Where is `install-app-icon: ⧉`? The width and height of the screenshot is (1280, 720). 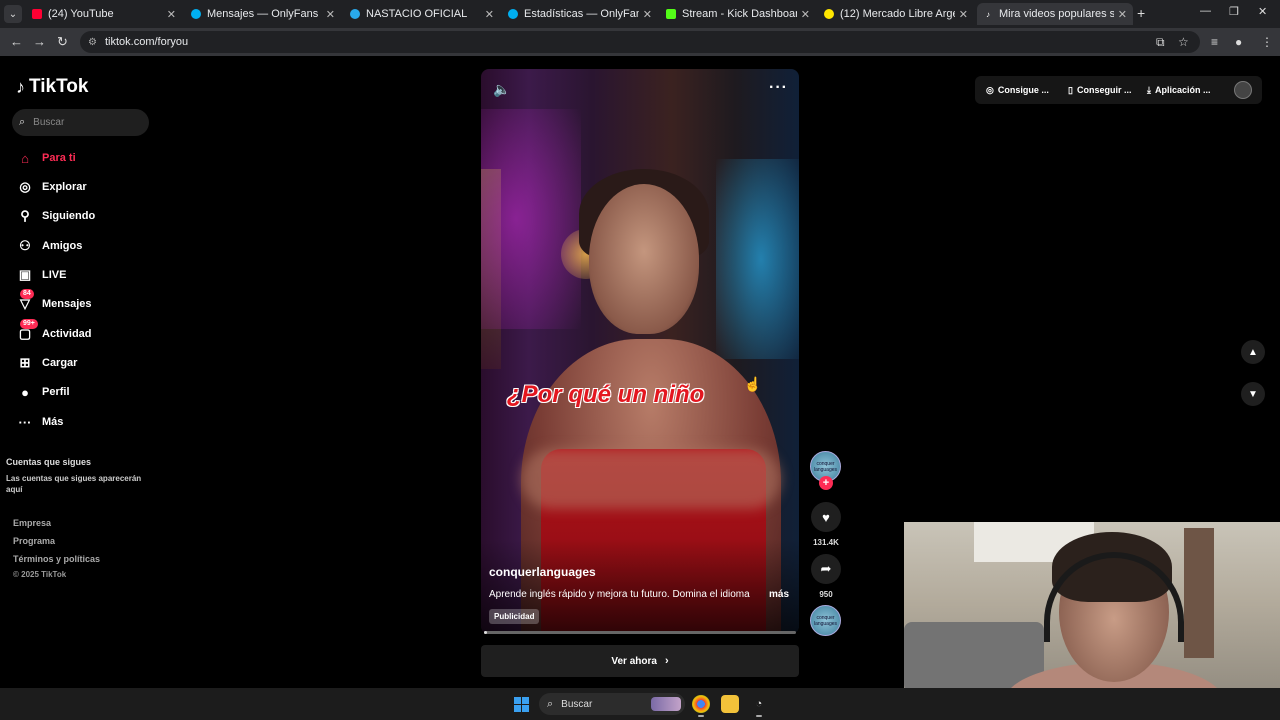 install-app-icon: ⧉ is located at coordinates (1160, 42).